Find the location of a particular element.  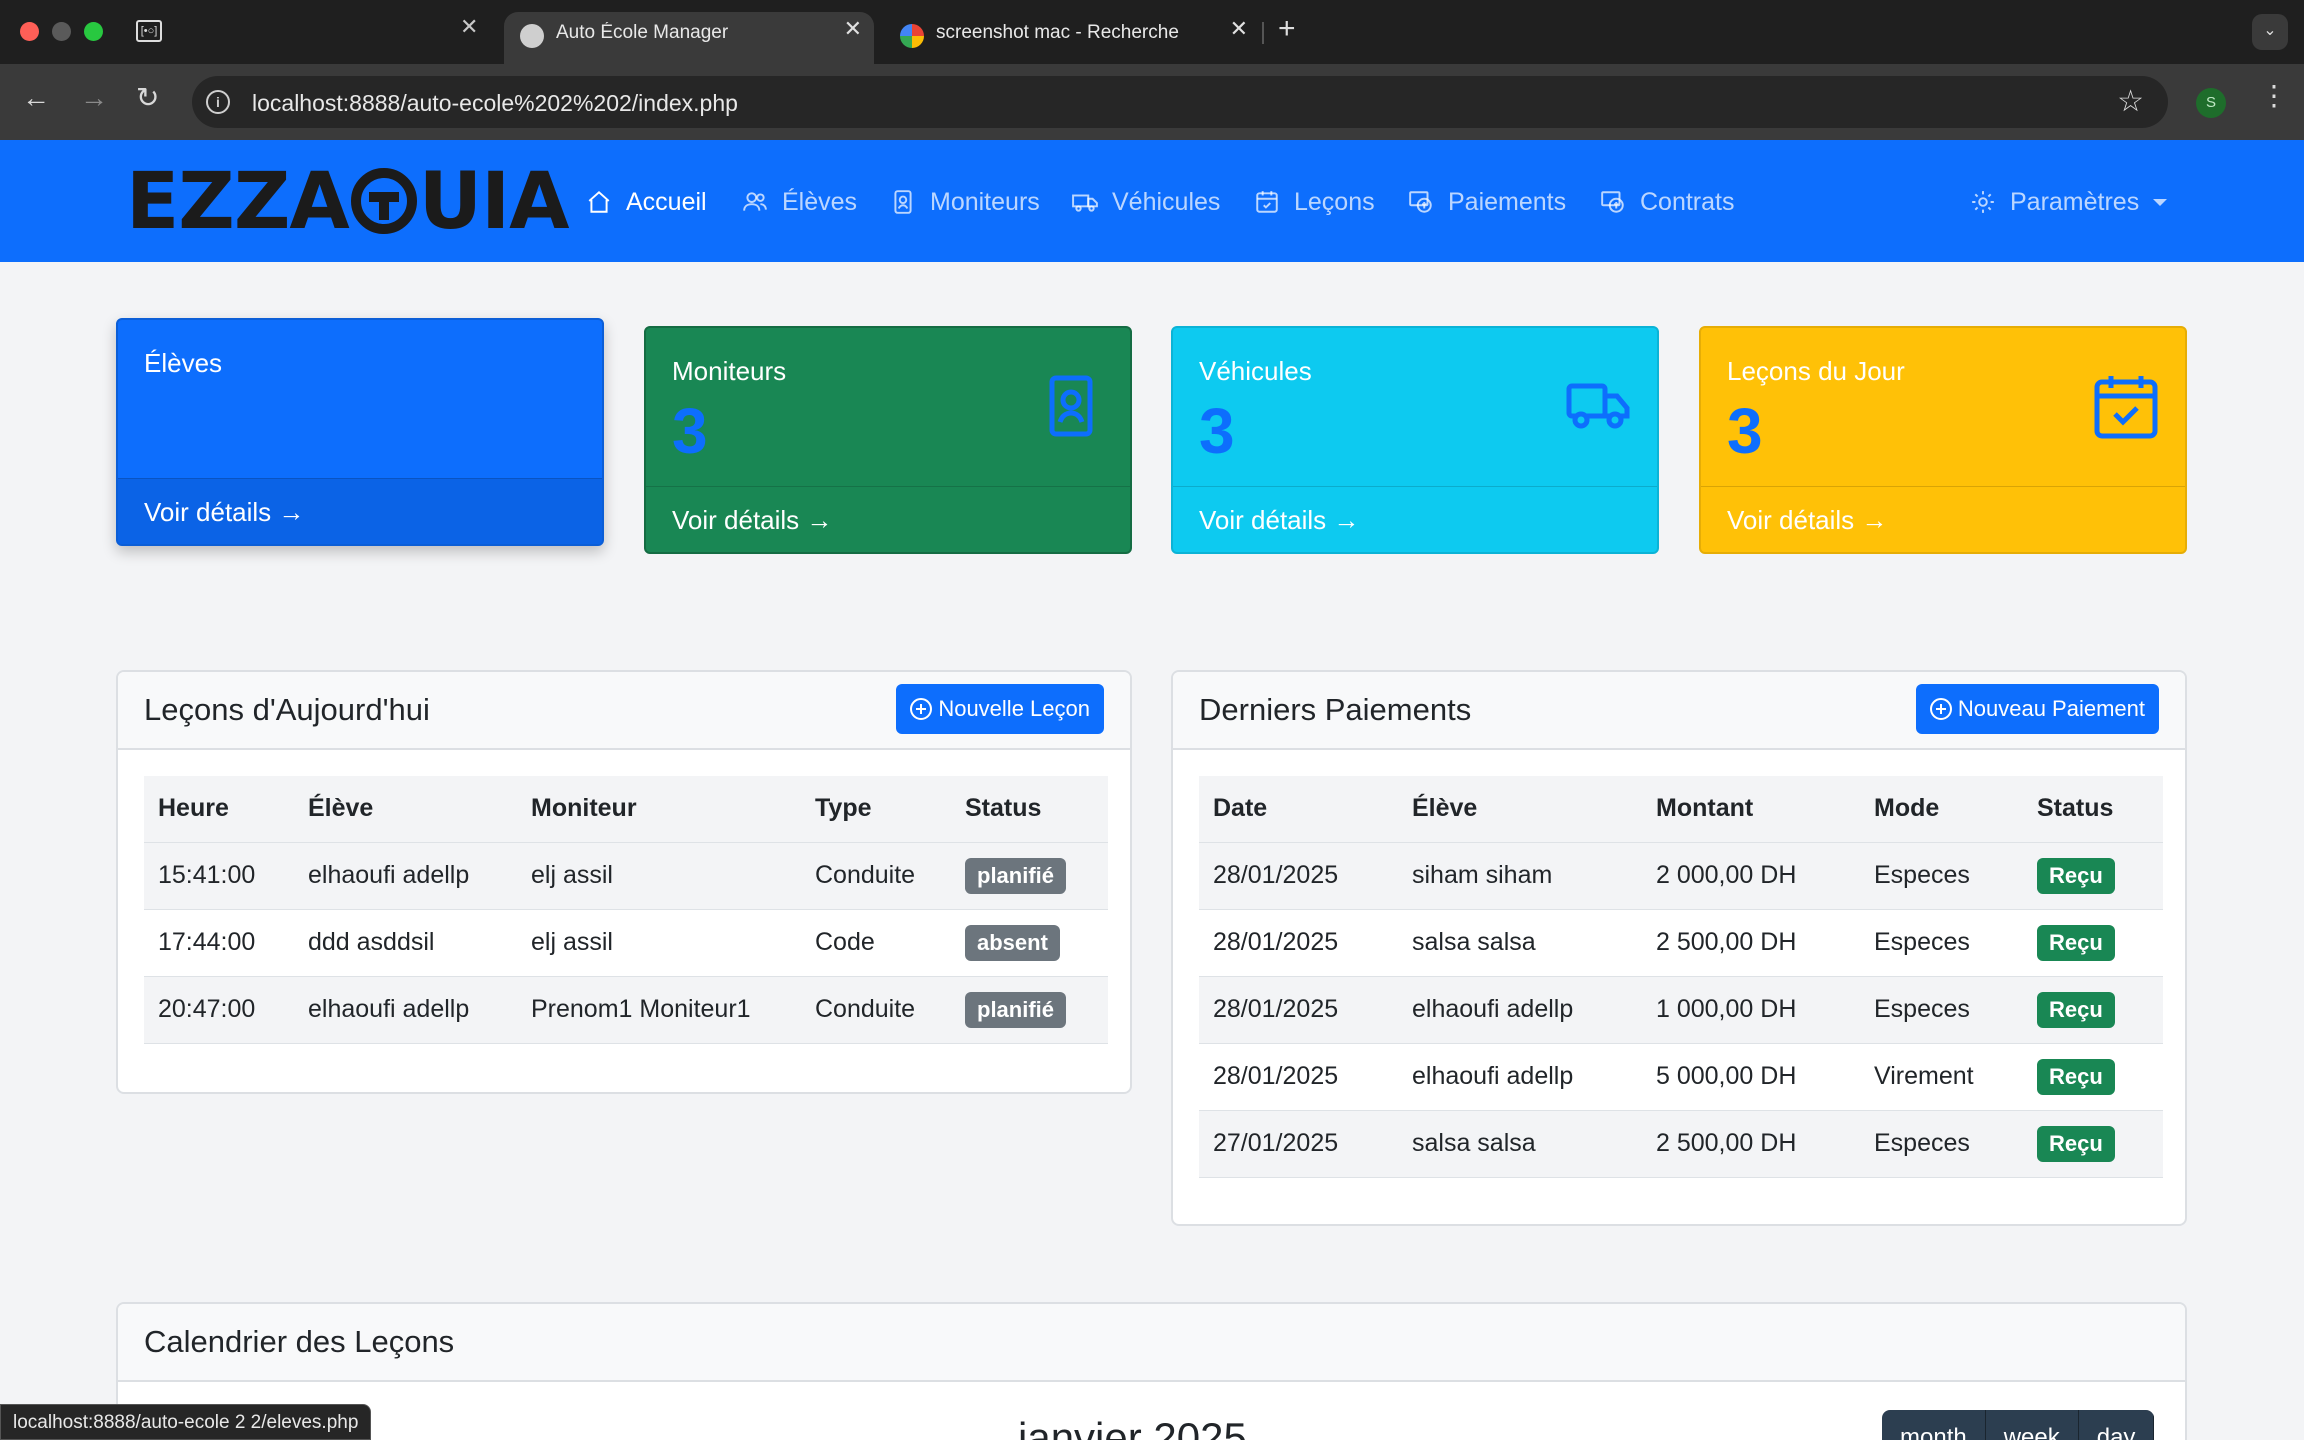

column-header: Date is located at coordinates (1298, 809).